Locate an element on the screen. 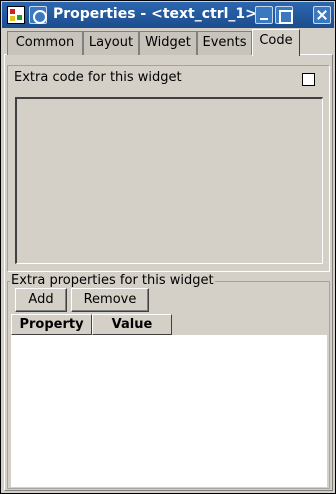  title-bar: Properties - <text_ctrl_1> is located at coordinates (168, 15).